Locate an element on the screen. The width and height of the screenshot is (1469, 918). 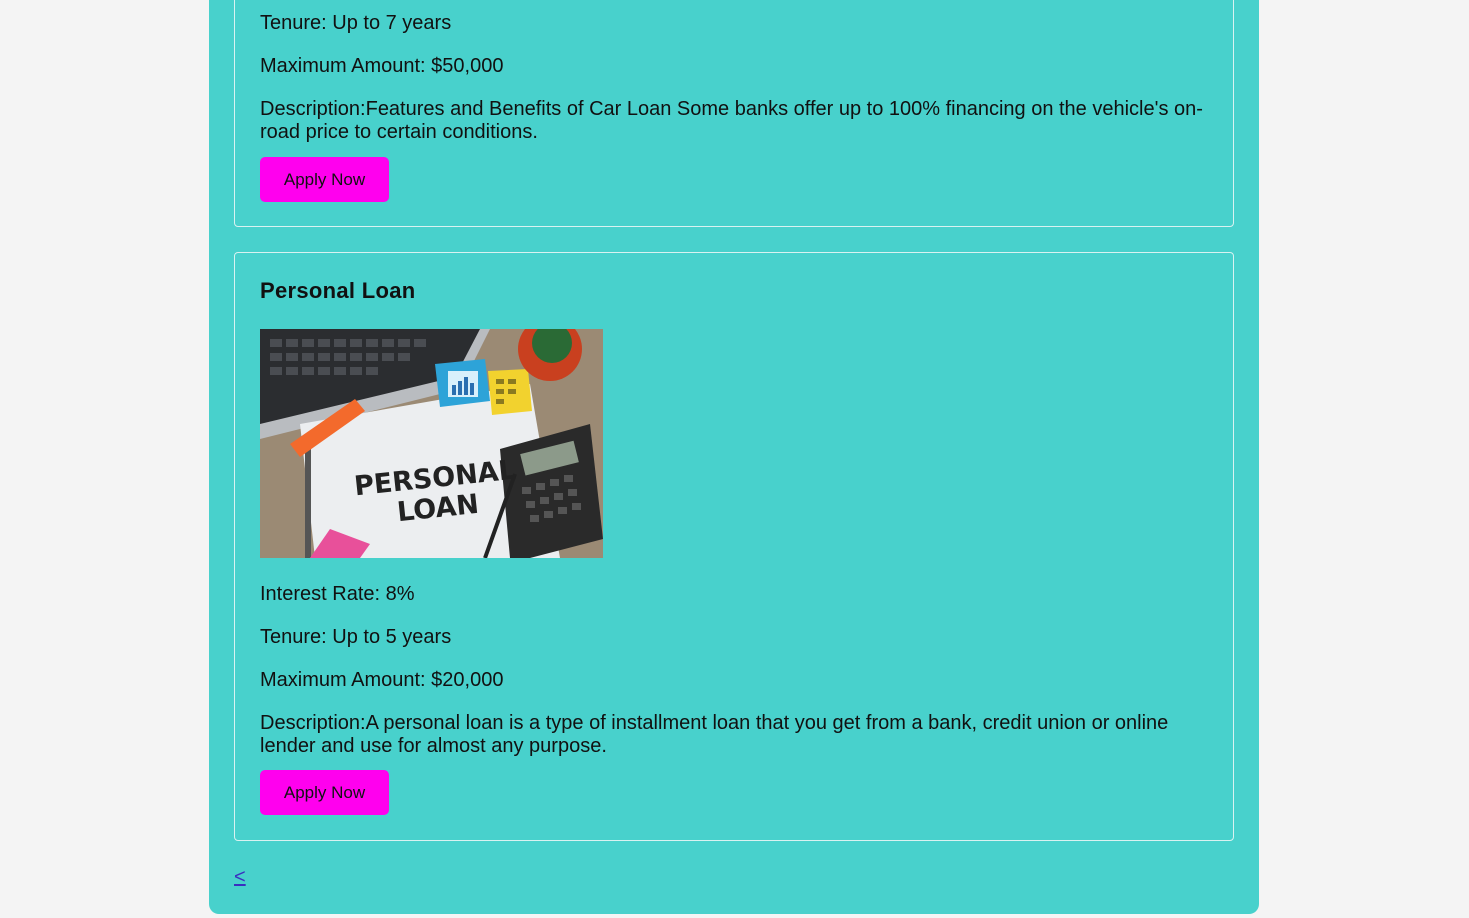
personal-loan-interest-rate: Interest Rate: 8% is located at coordinates (337, 594).